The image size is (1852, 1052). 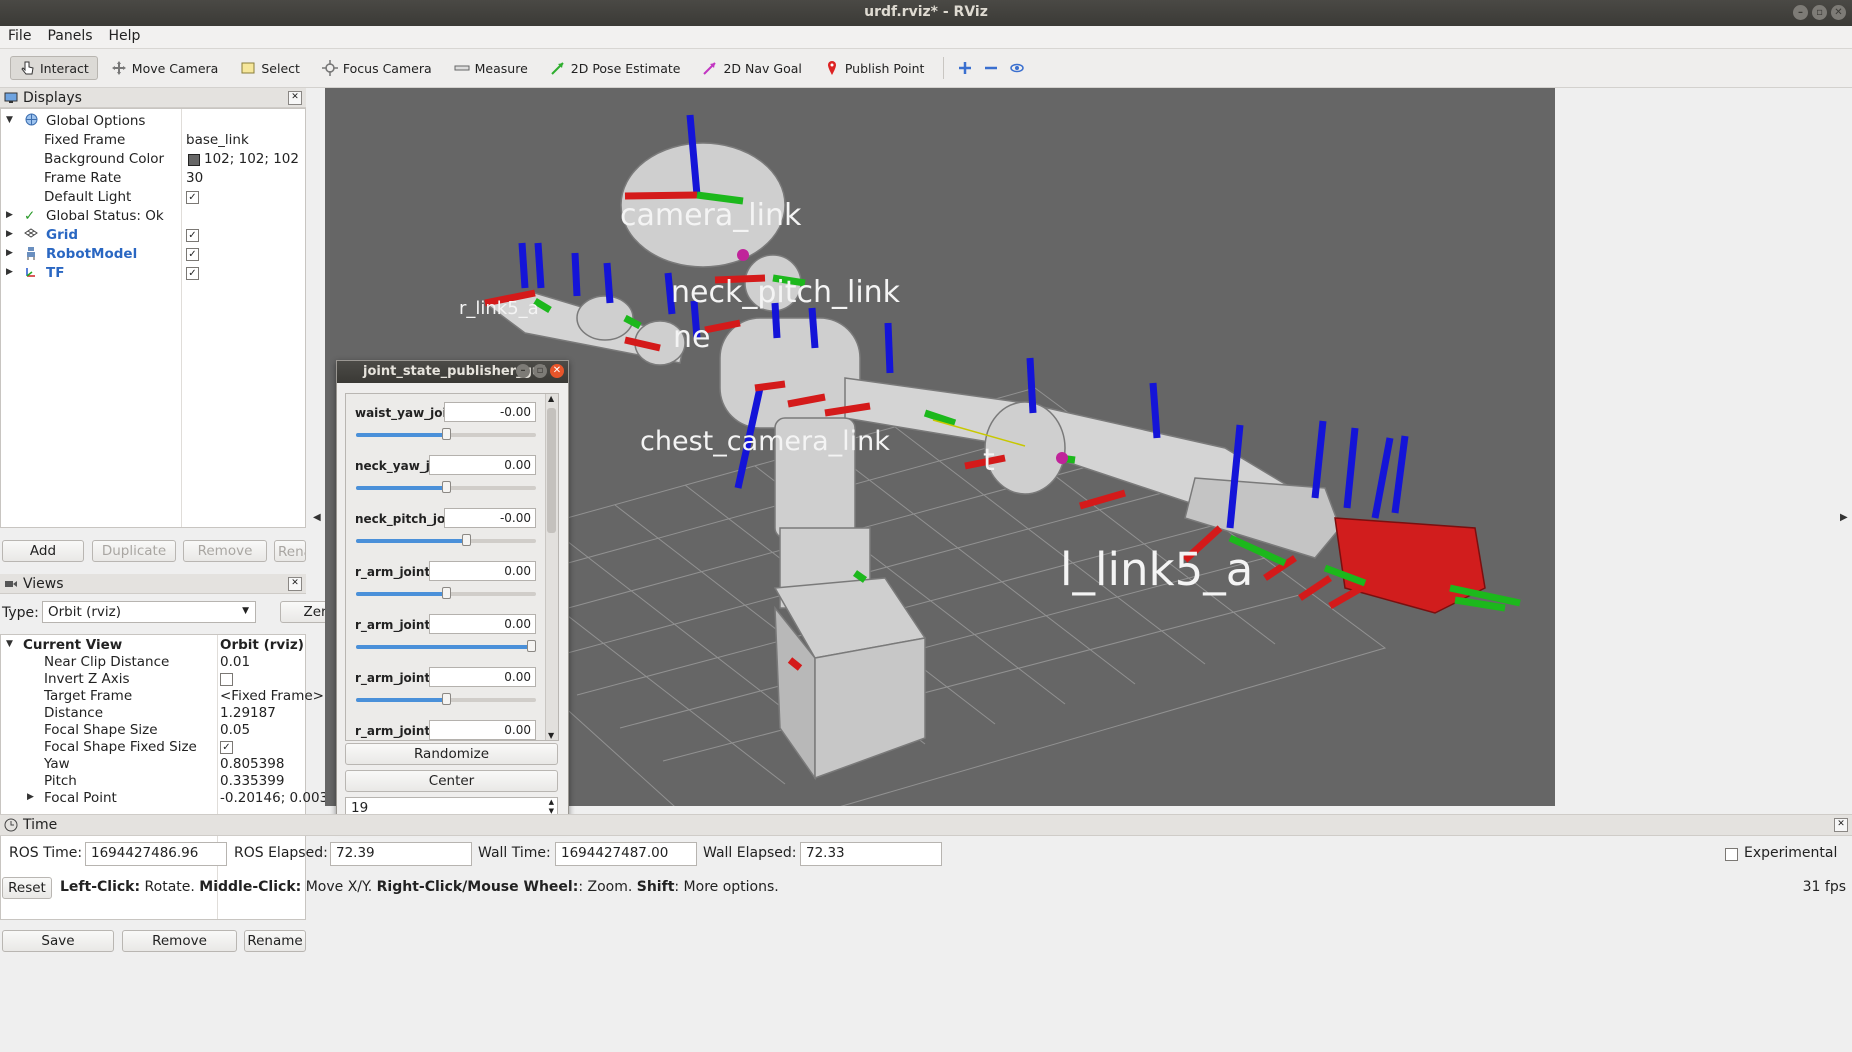 What do you see at coordinates (192, 197) in the screenshot?
I see `default-light-checkbox: ✓` at bounding box center [192, 197].